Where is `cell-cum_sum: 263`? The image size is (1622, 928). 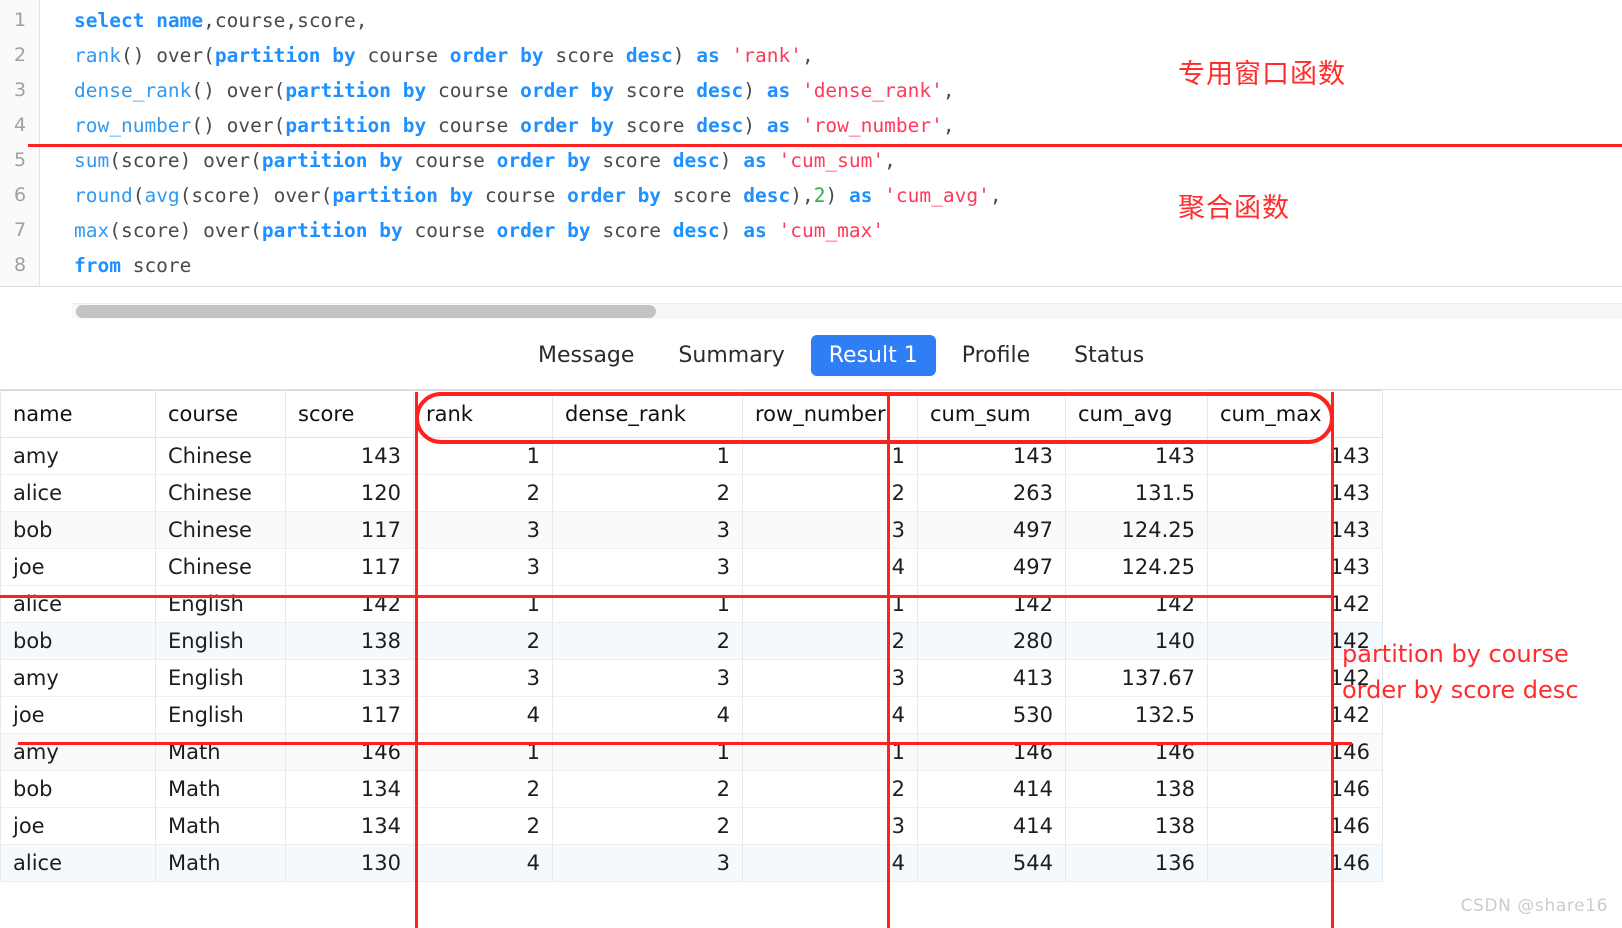 cell-cum_sum: 263 is located at coordinates (991, 493).